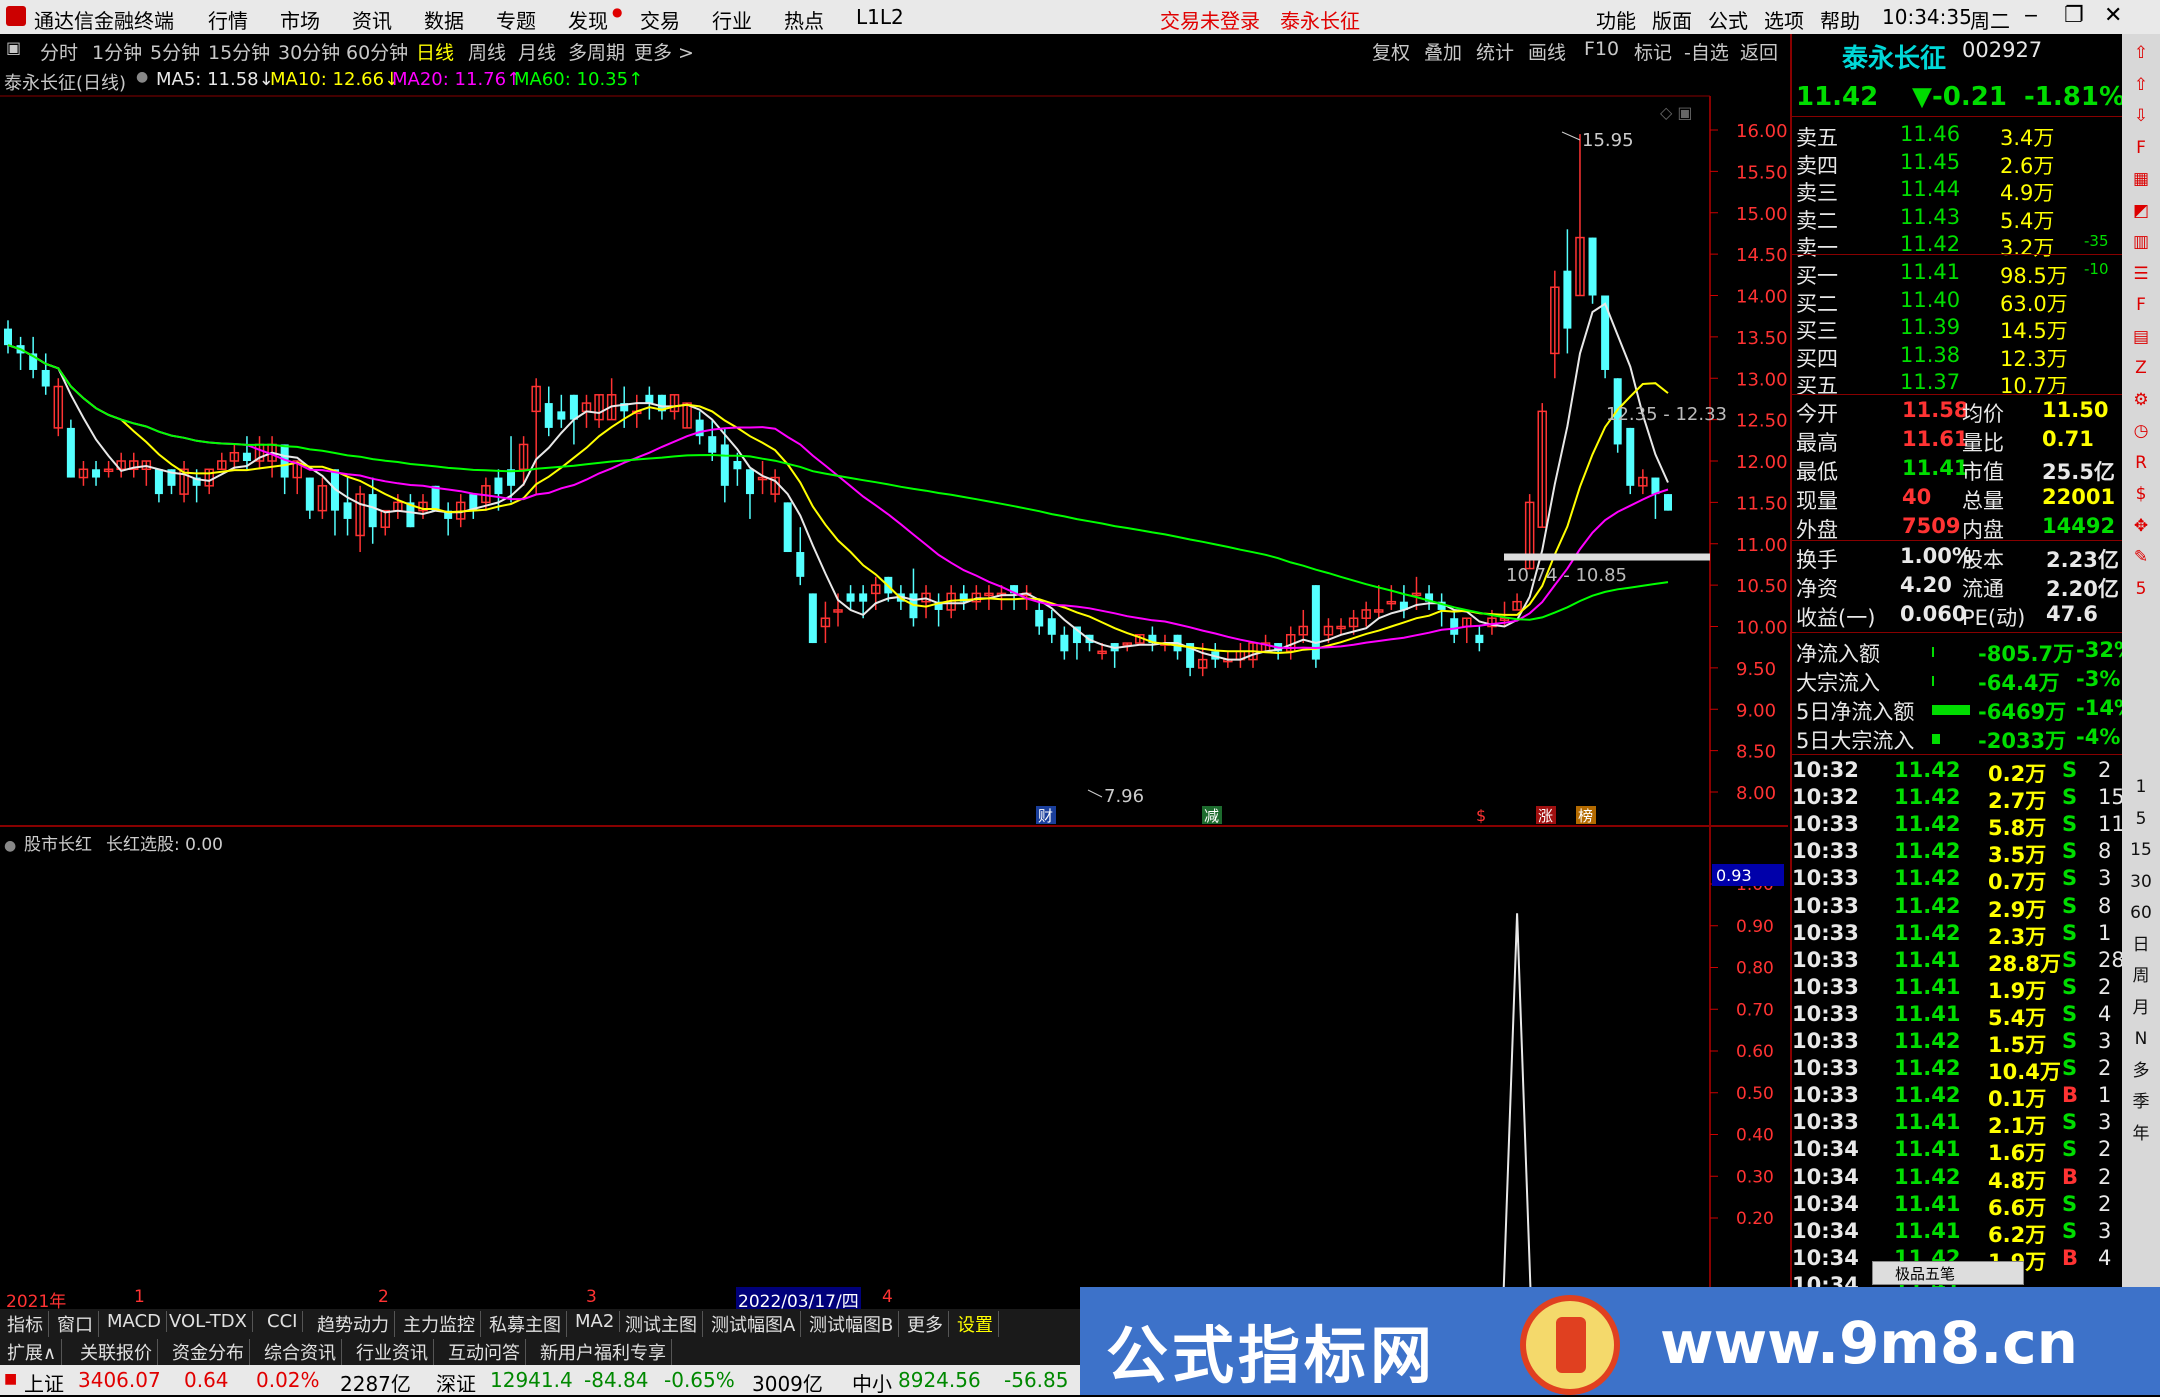 The width and height of the screenshot is (2160, 1397). Describe the element at coordinates (2141, 1039) in the screenshot. I see `side-period-label: N` at that location.